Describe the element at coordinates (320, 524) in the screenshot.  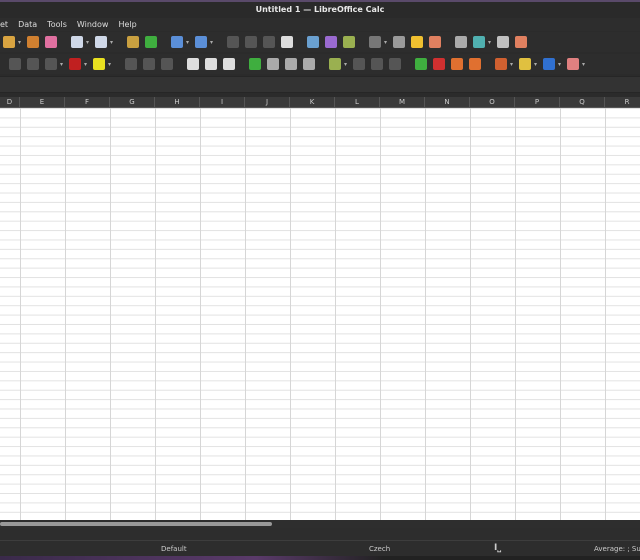
I see `horizontal-scrollbar` at that location.